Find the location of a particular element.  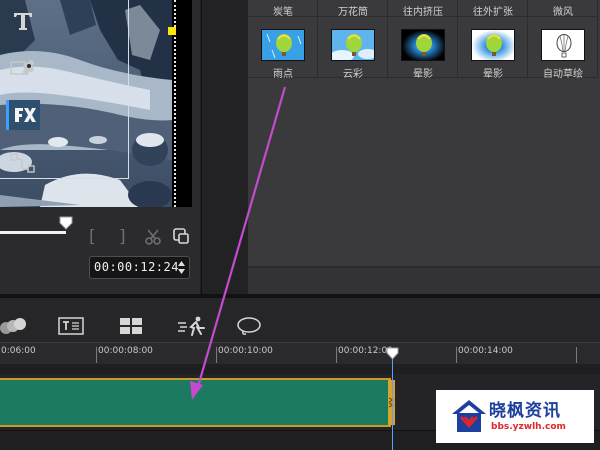

watermark-name: 晓枫资讯 is located at coordinates (525, 411).